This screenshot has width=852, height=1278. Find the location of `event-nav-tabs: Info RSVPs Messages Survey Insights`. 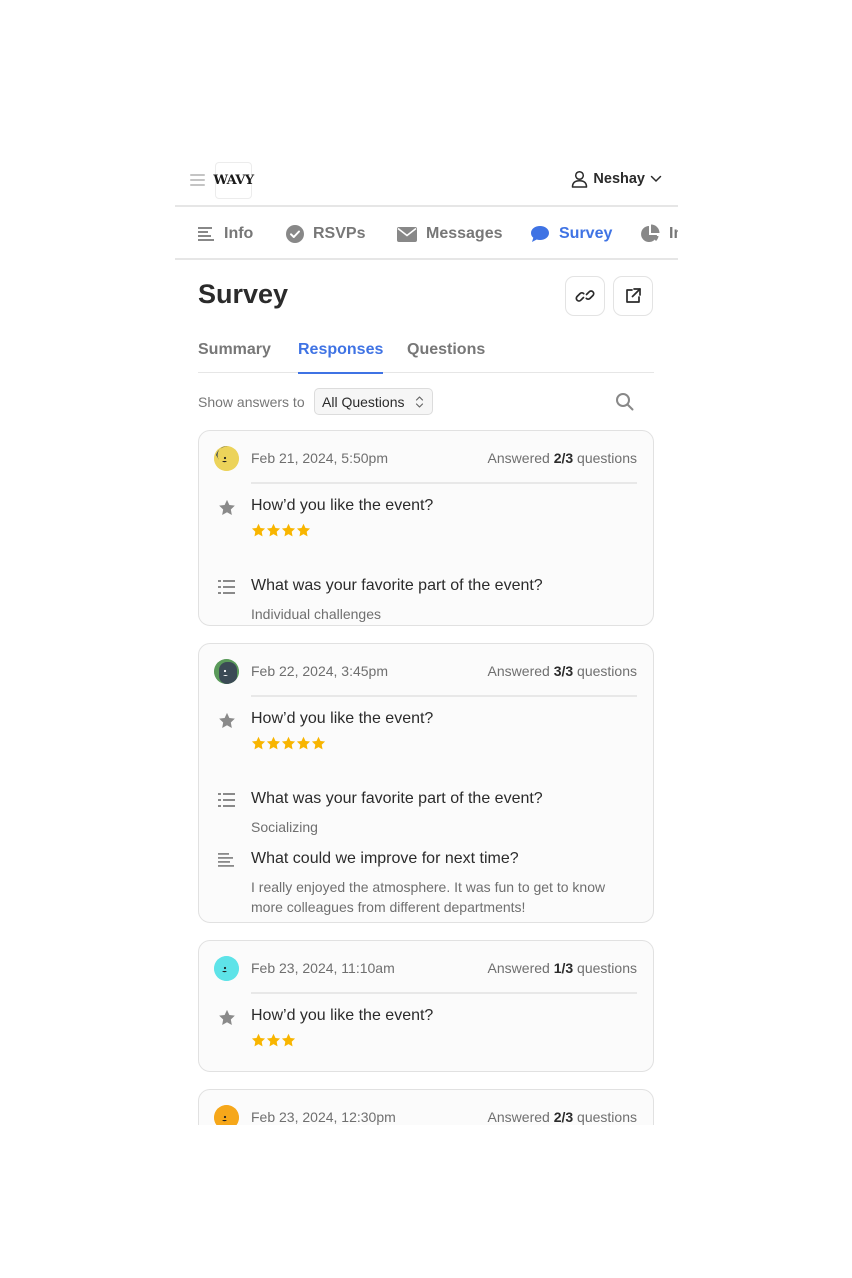

event-nav-tabs: Info RSVPs Messages Survey Insights is located at coordinates (426, 234).